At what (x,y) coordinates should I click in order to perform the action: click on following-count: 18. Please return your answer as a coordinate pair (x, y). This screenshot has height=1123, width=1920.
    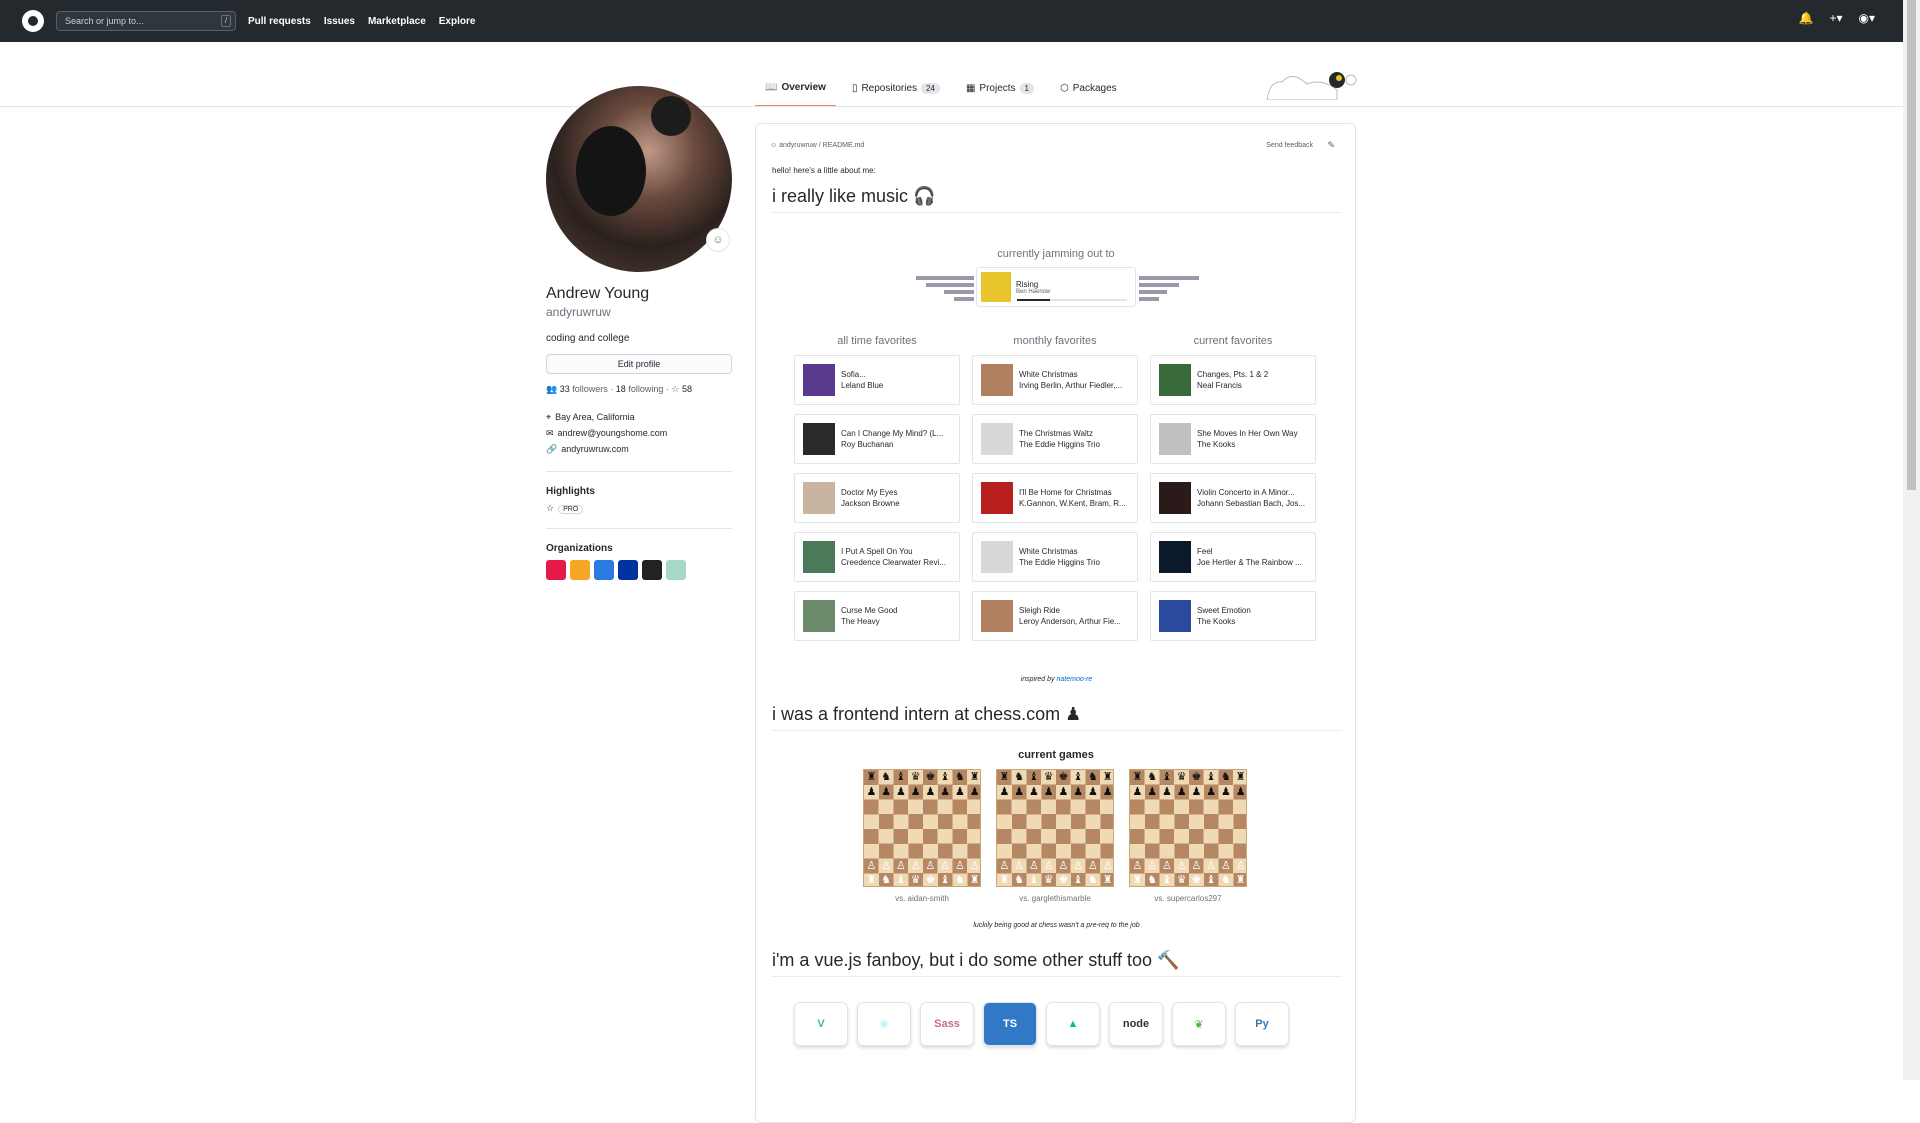
    Looking at the image, I should click on (621, 389).